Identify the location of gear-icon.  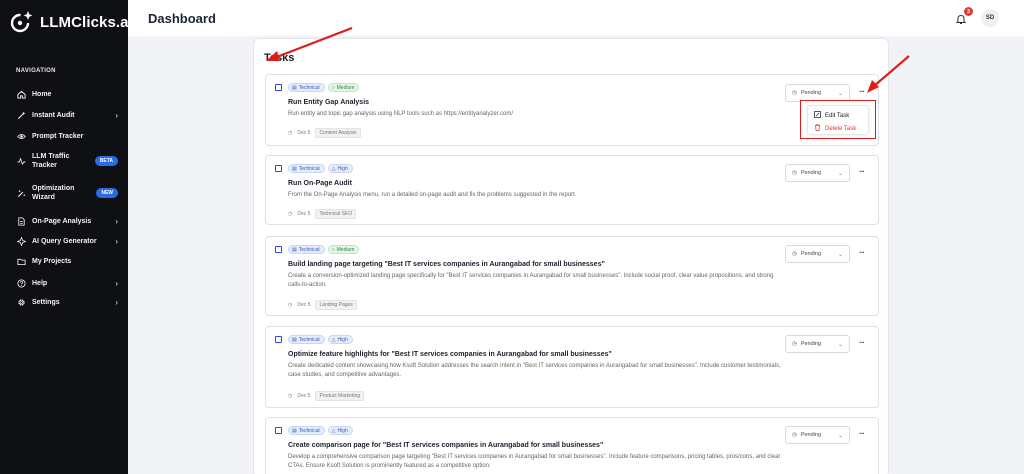
(21, 302).